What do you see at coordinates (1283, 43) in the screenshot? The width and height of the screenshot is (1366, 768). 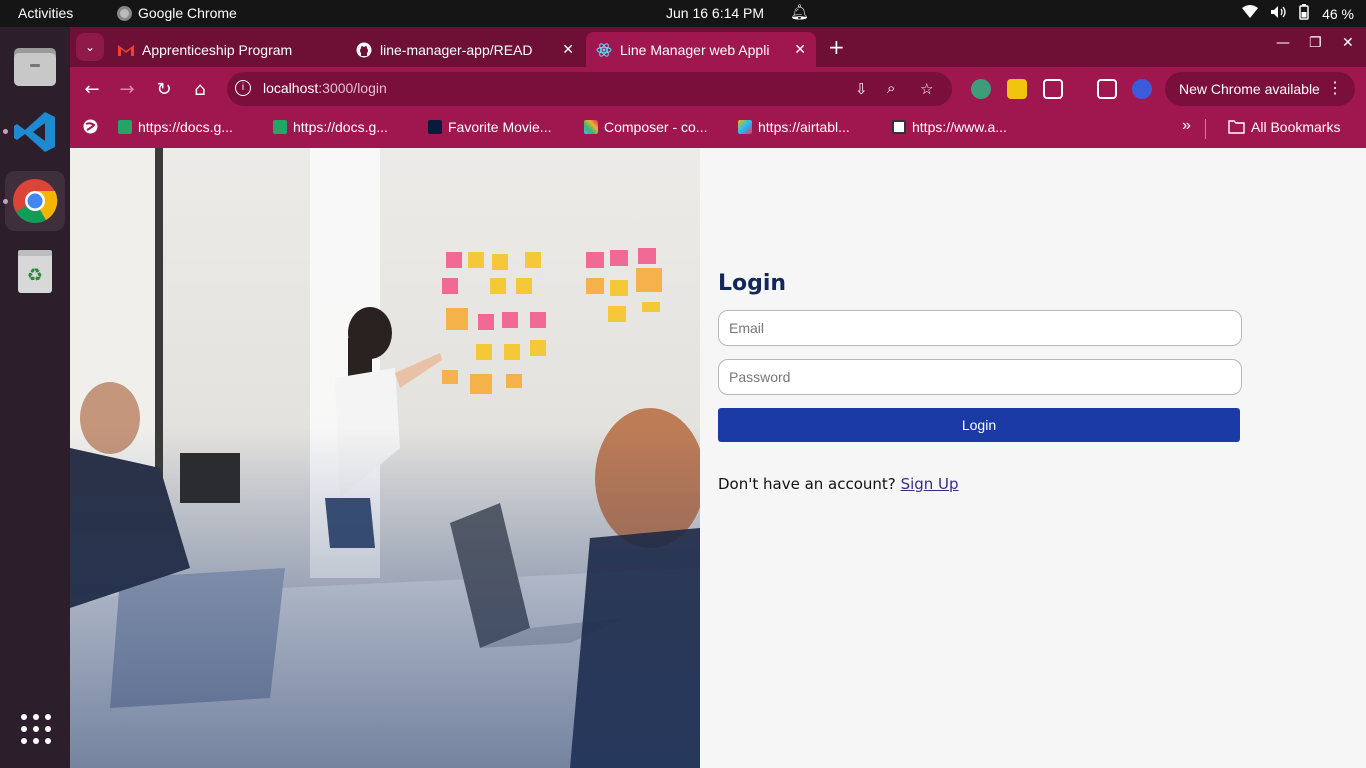 I see `minimize-icon: —` at bounding box center [1283, 43].